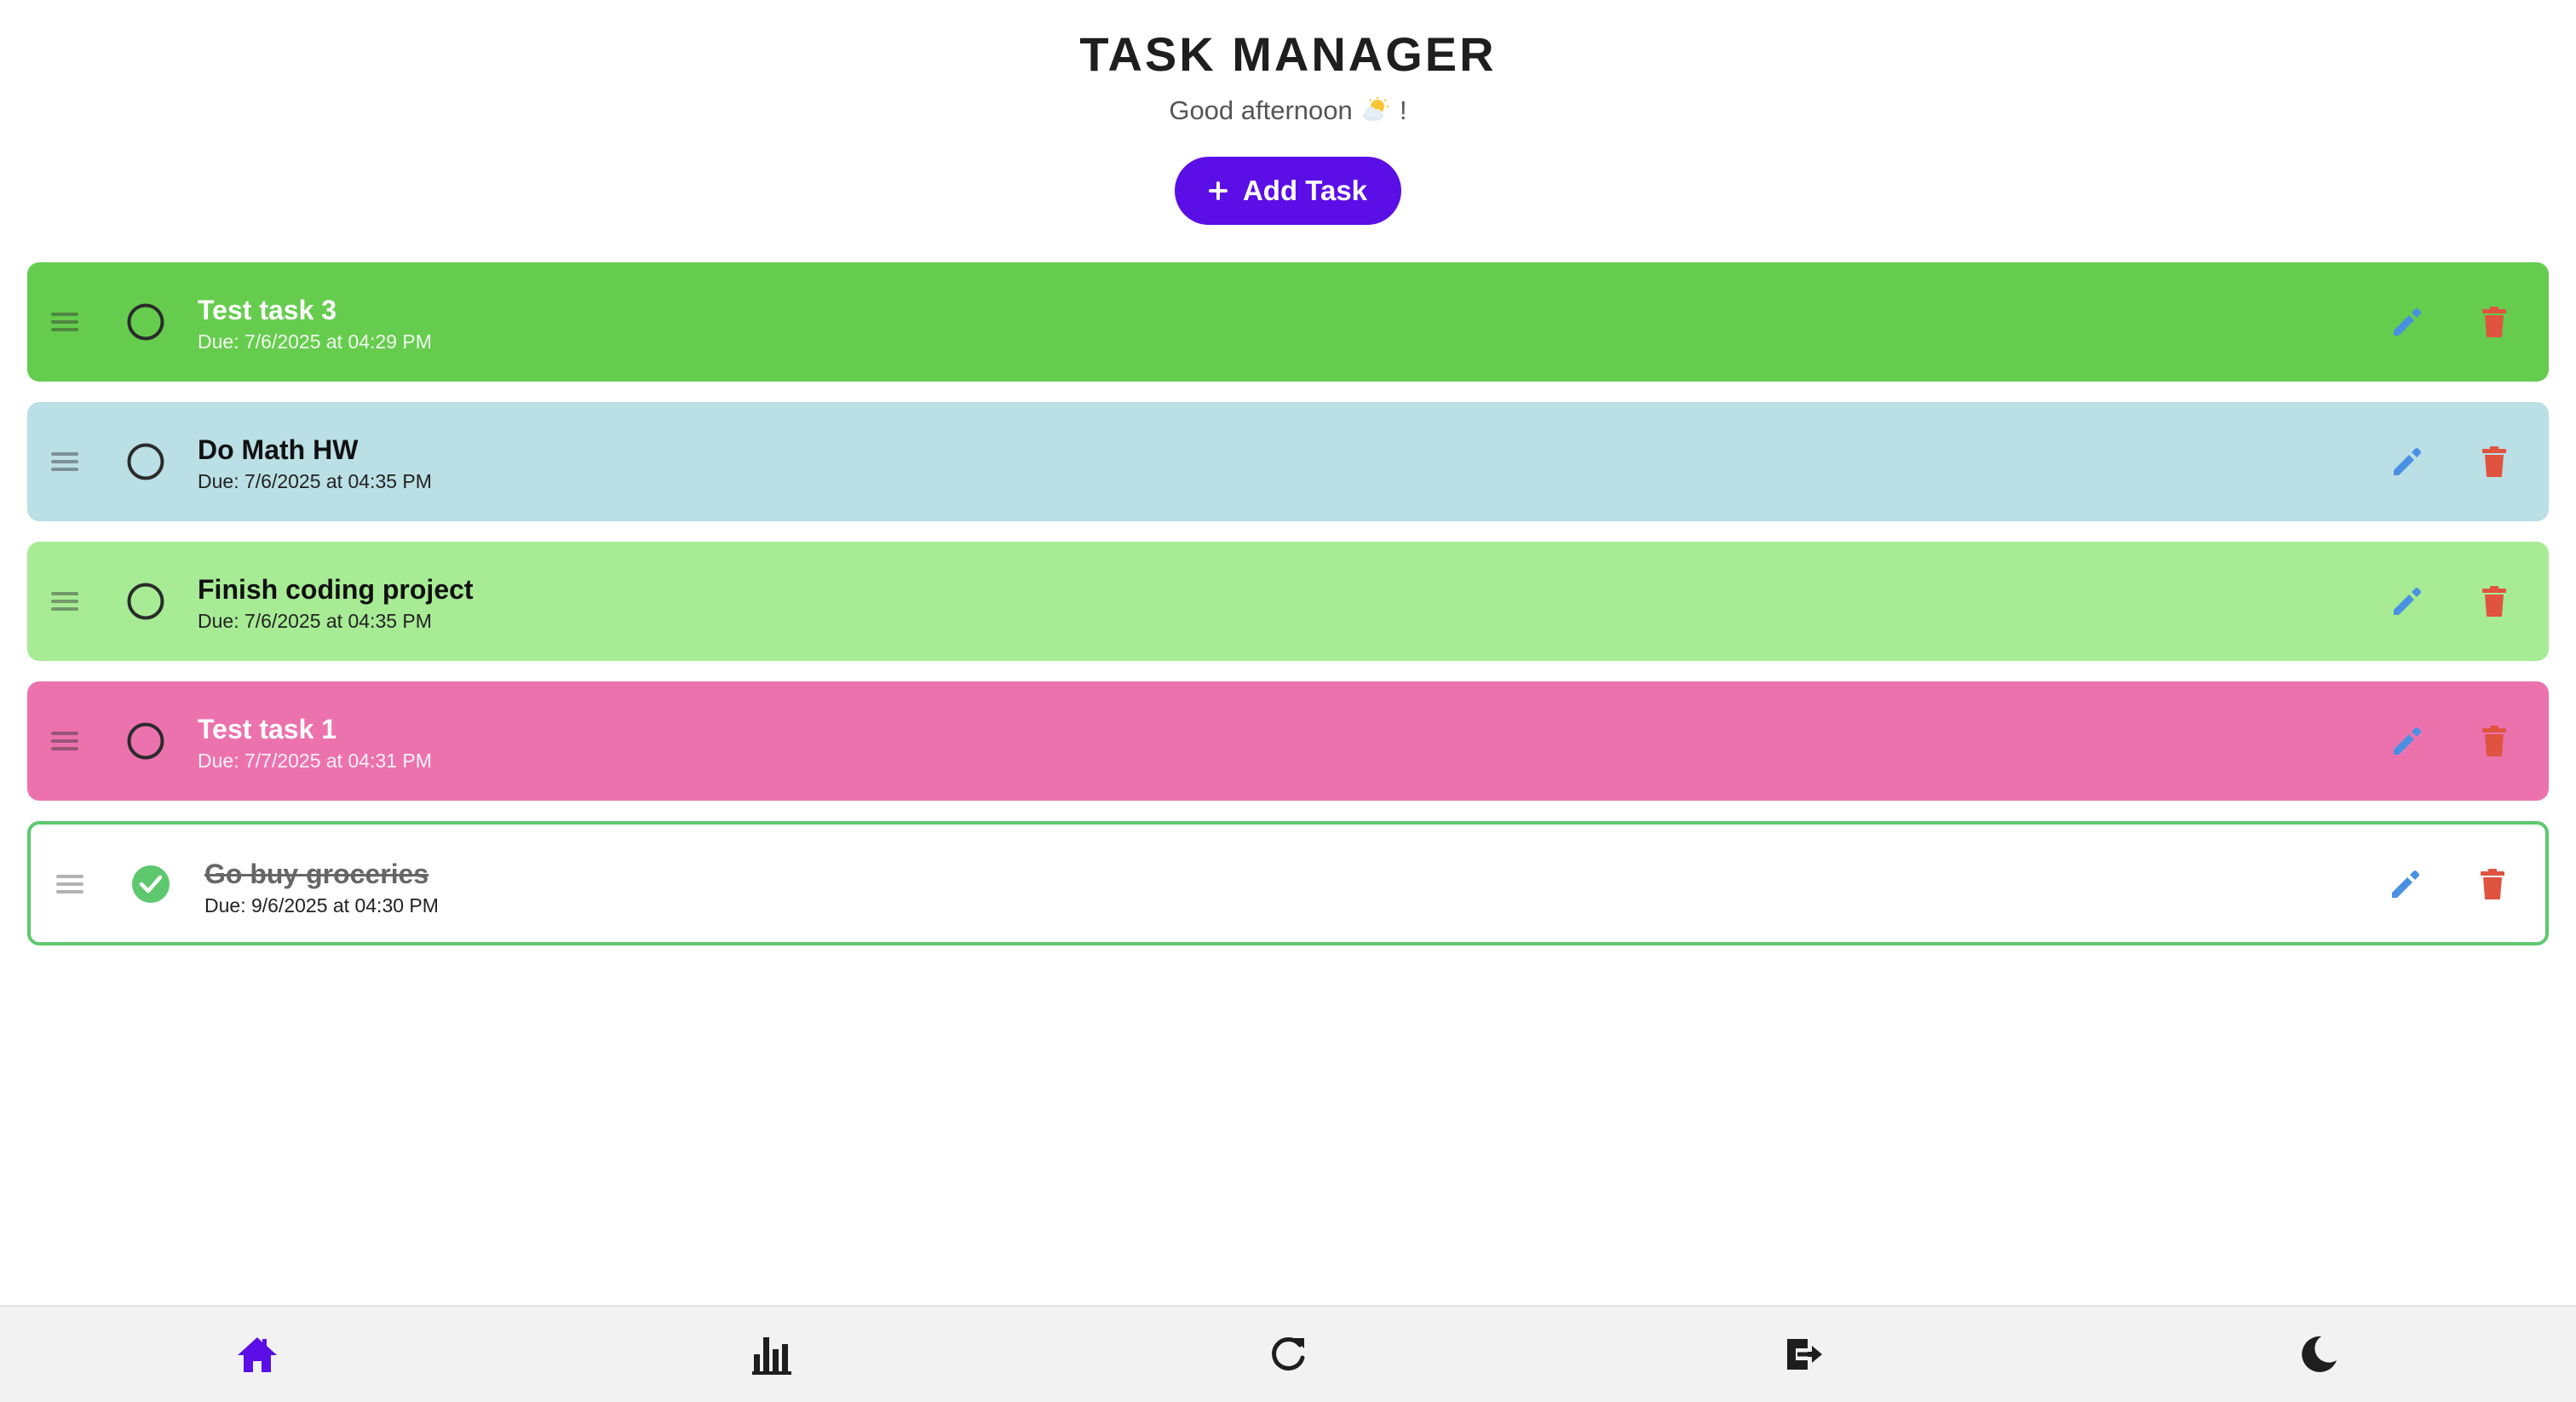  I want to click on refresh-icon, so click(1288, 1353).